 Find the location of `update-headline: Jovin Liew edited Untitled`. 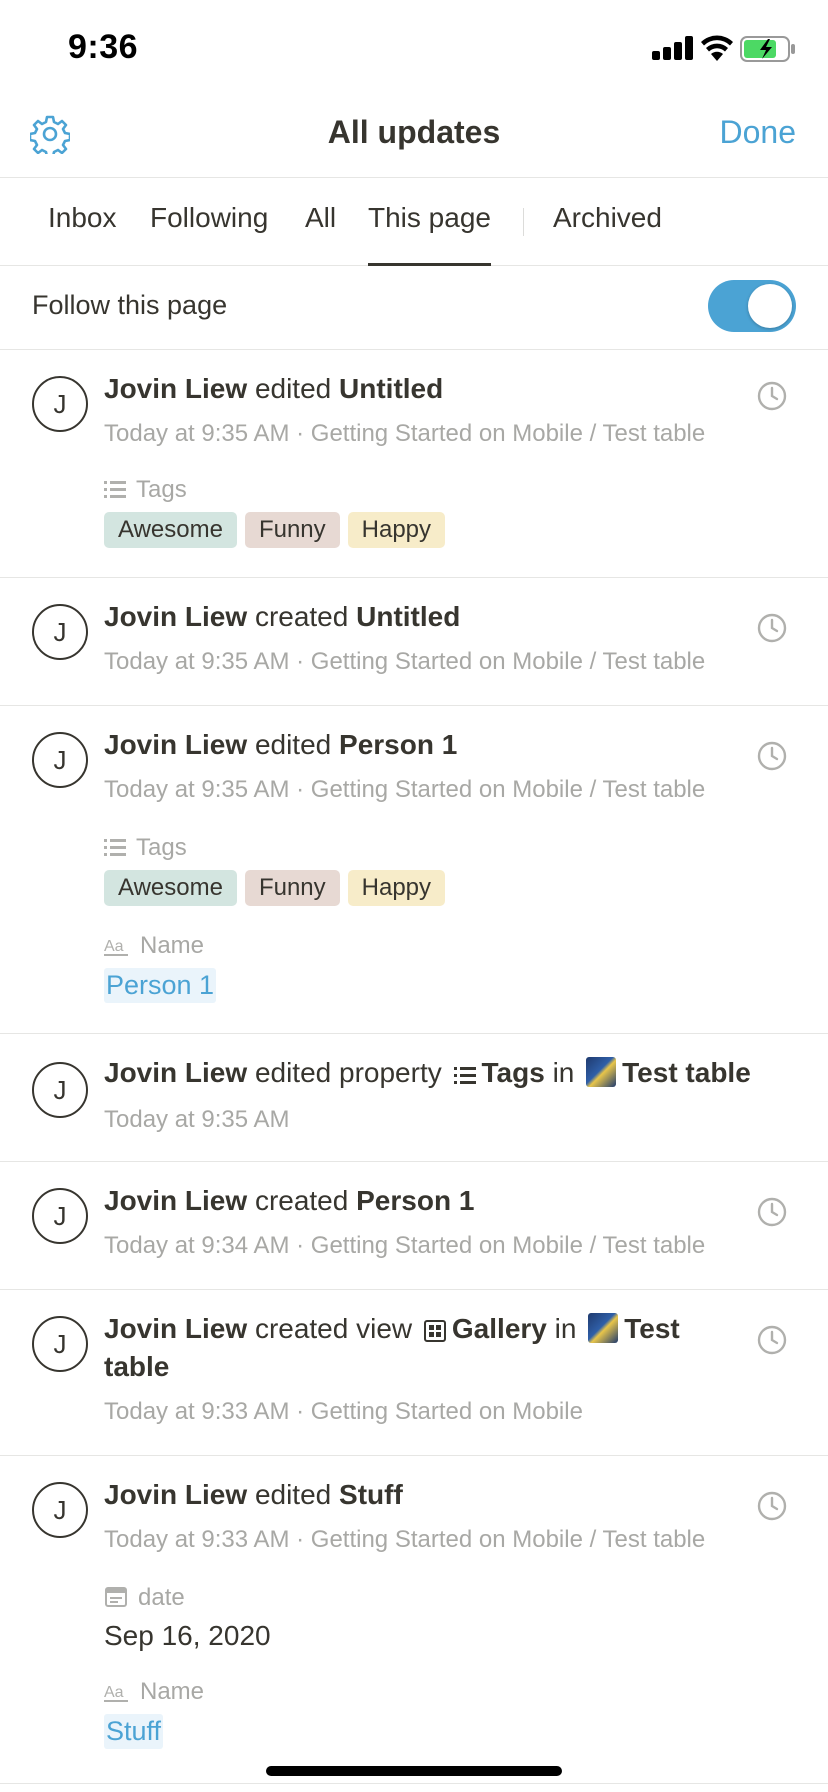

update-headline: Jovin Liew edited Untitled is located at coordinates (416, 389).